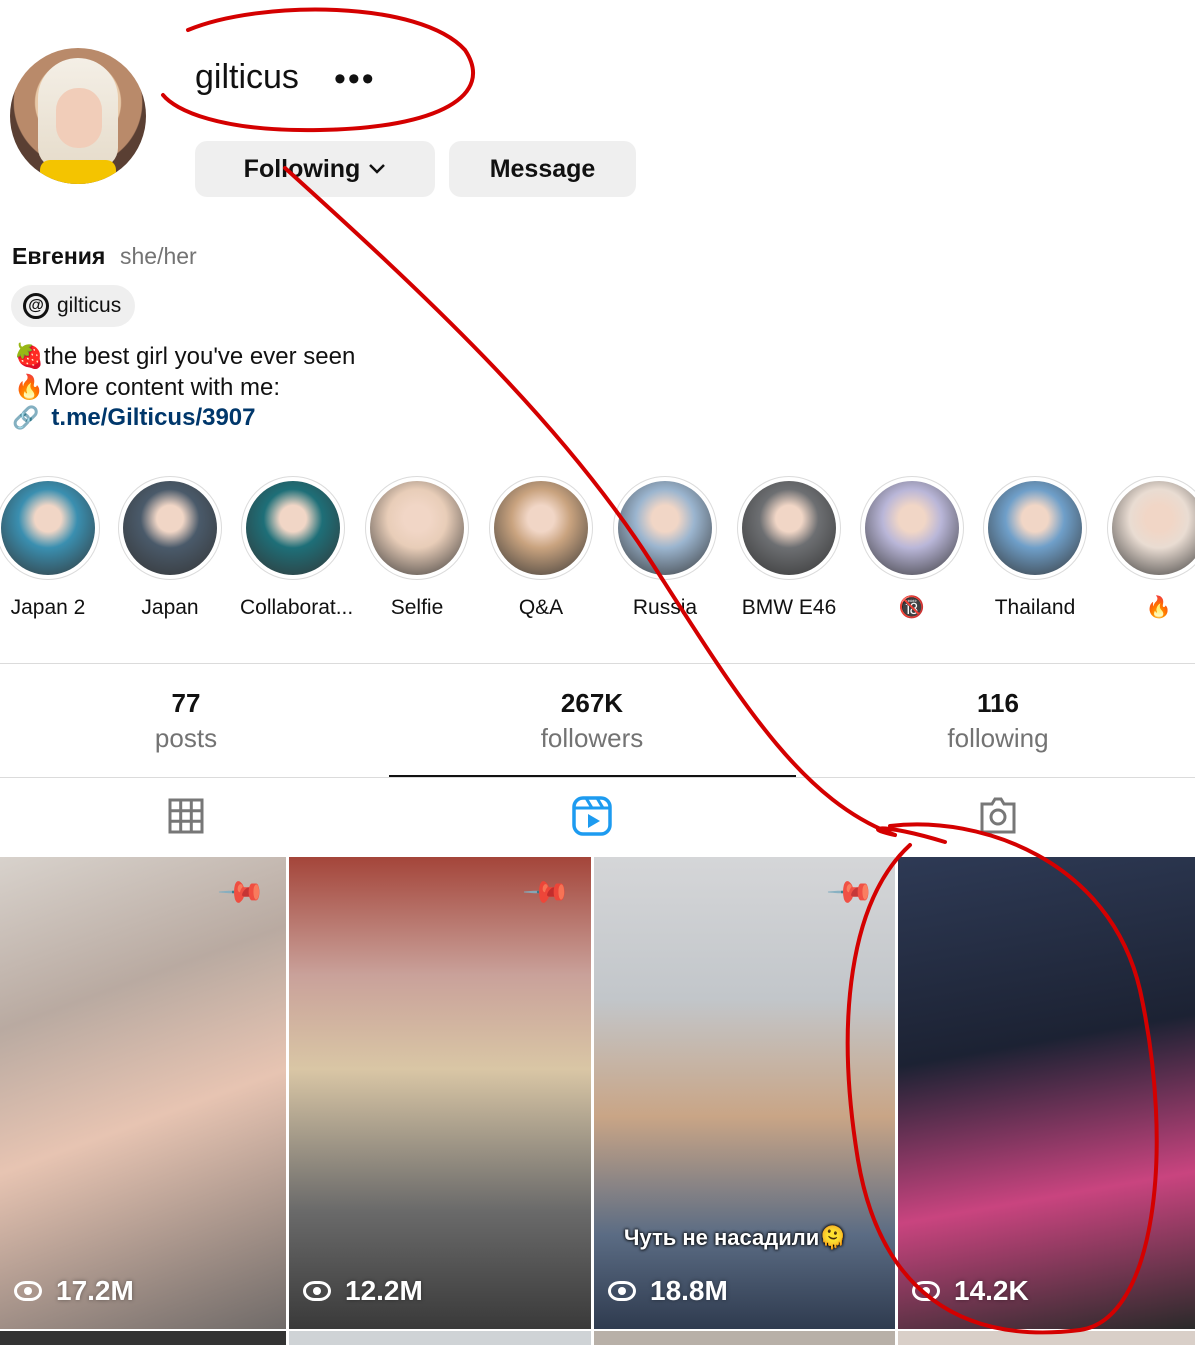 The width and height of the screenshot is (1195, 1345). I want to click on highlight-label: Thailand, so click(1035, 607).